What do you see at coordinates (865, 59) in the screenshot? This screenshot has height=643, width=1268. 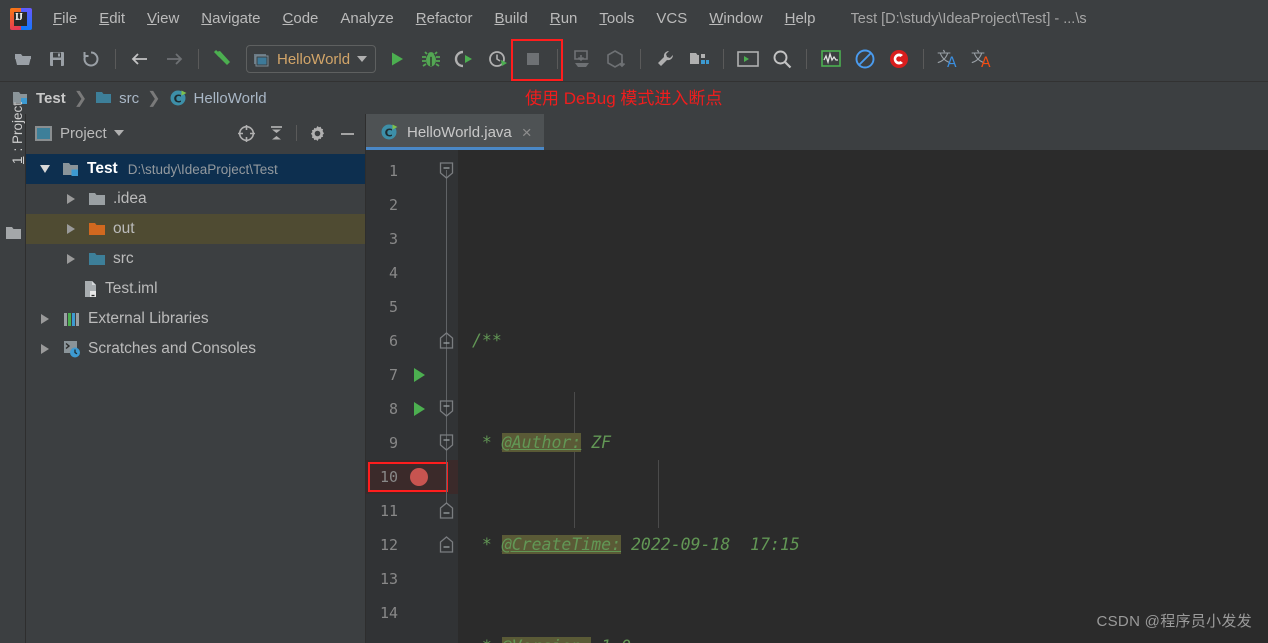 I see `no-entry-icon` at bounding box center [865, 59].